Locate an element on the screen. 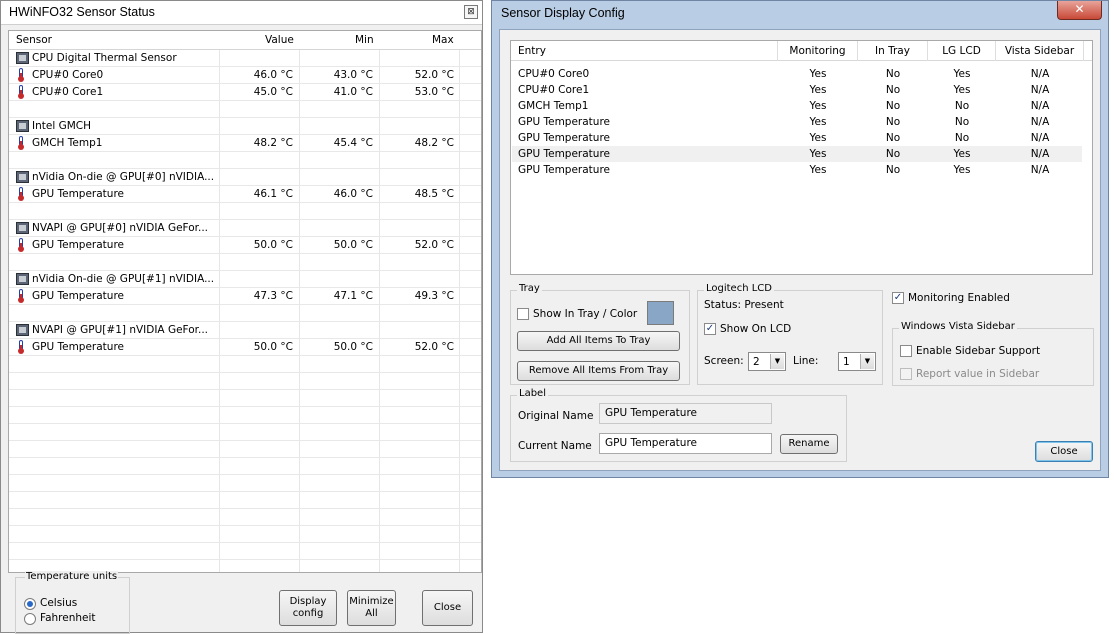 The image size is (1114, 634). list-item: GMCH Temp1 Yes No No N/A is located at coordinates (797, 106).